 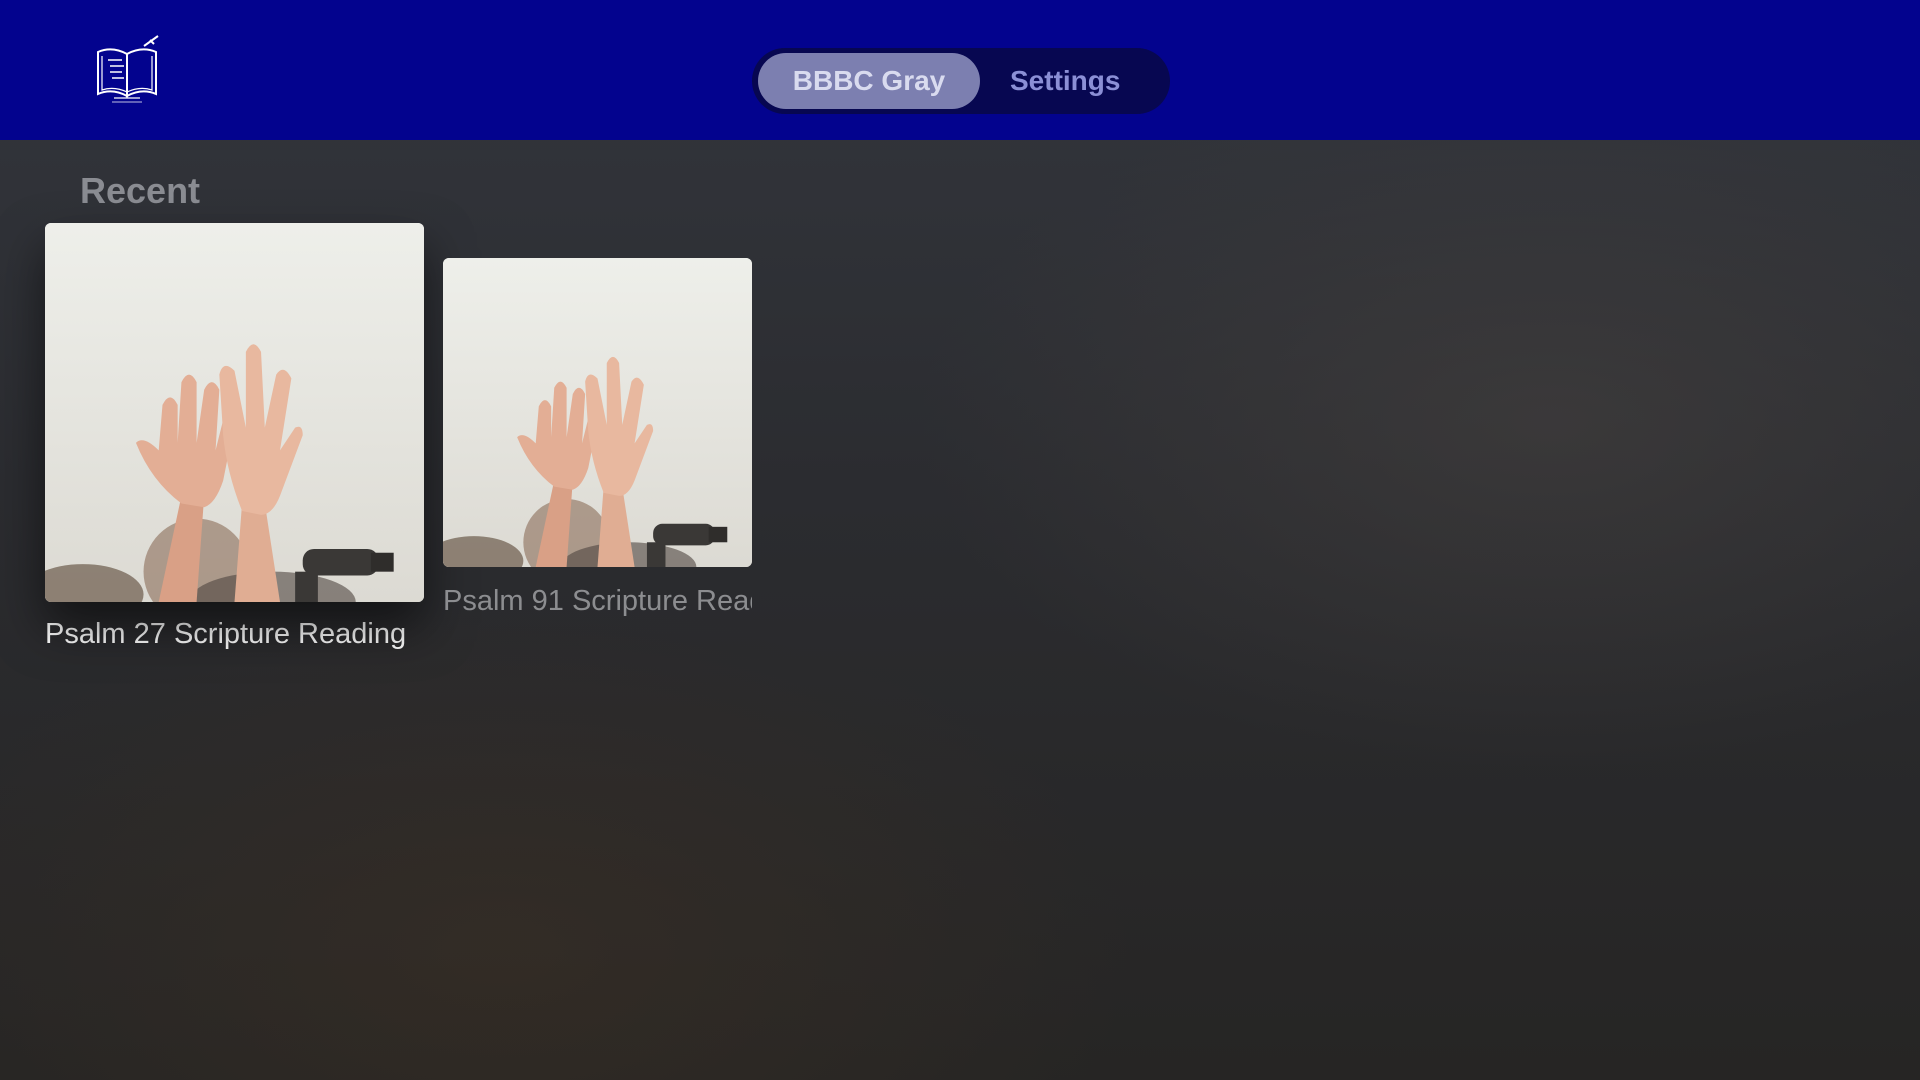 What do you see at coordinates (597, 601) in the screenshot?
I see `media-card-title: Psalm 91 Scripture Reading` at bounding box center [597, 601].